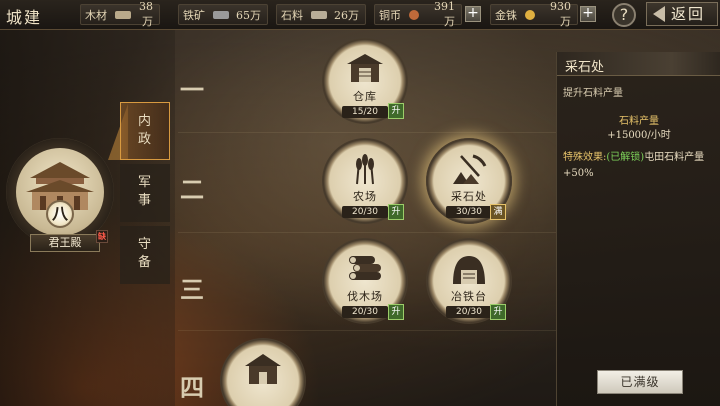 Image resolution: width=720 pixels, height=406 pixels. I want to click on tab-internal-affairs: 内政, so click(145, 131).